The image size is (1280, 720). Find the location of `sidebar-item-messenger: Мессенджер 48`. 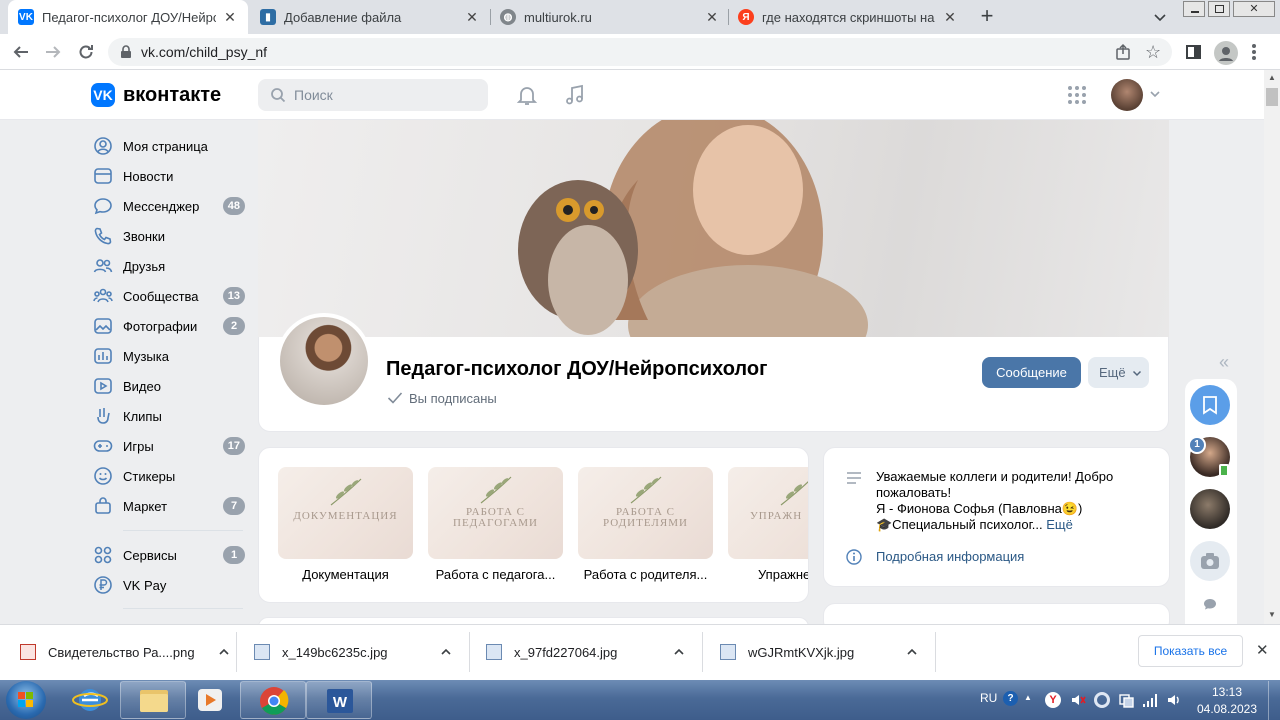

sidebar-item-messenger: Мессенджер 48 is located at coordinates (173, 206).